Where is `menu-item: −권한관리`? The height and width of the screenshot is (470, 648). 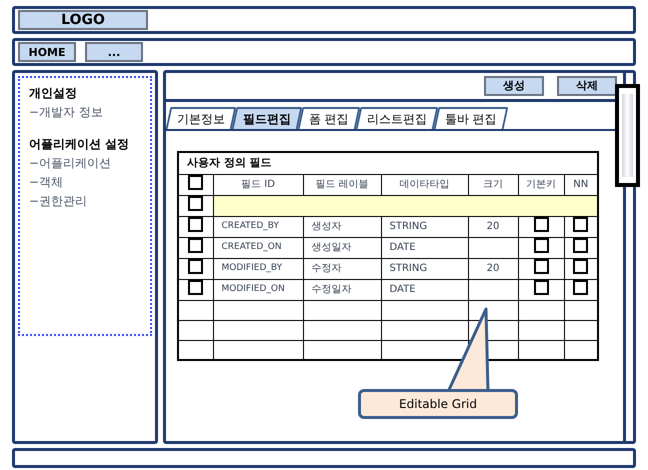 menu-item: −권한관리 is located at coordinates (85, 201).